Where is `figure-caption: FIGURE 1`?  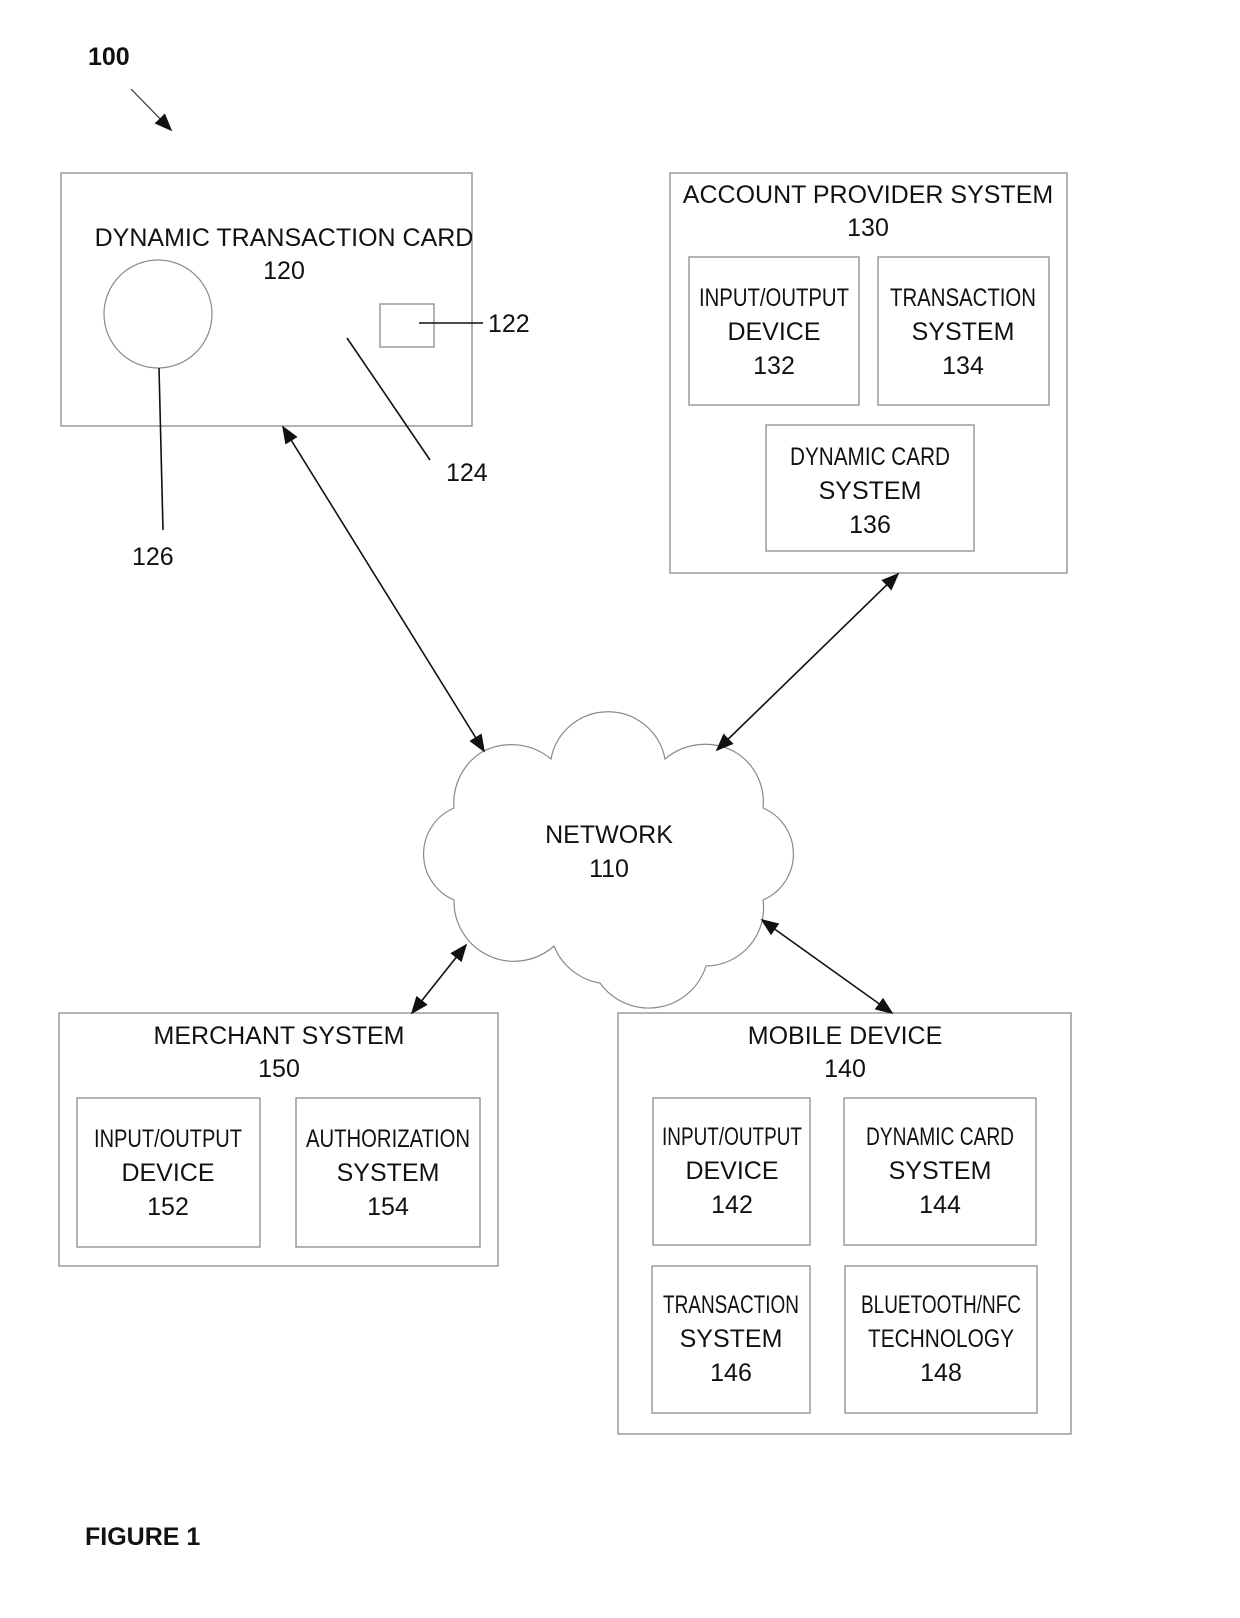
figure-caption: FIGURE 1 is located at coordinates (142, 1537).